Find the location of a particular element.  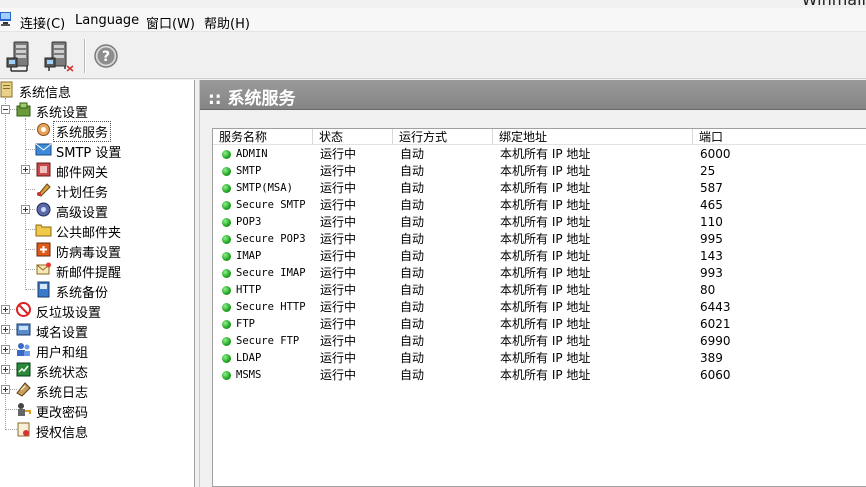

menu-window: 窗口(W) is located at coordinates (170, 22).